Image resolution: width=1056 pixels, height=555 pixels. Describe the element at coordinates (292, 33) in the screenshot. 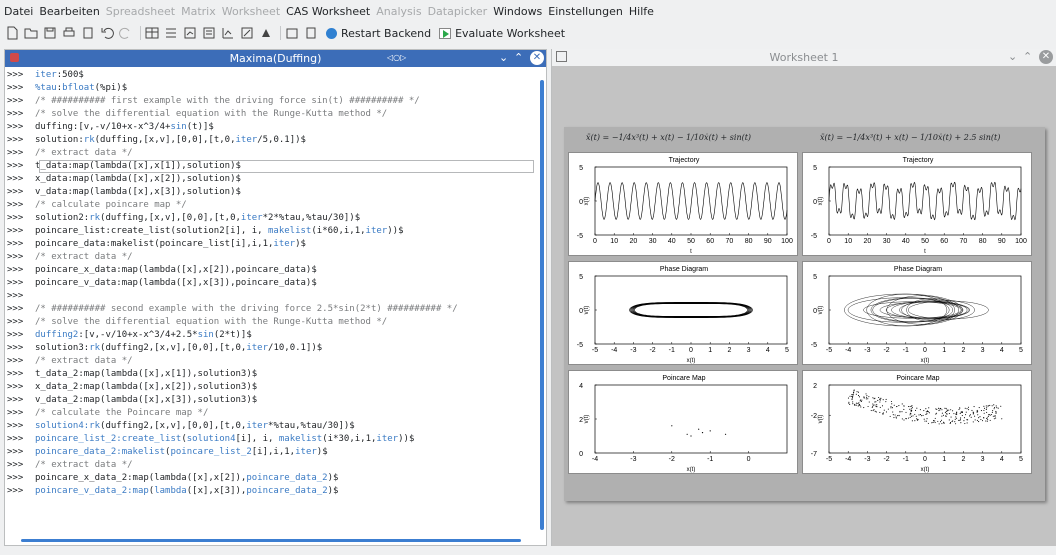

I see `folder-icon` at that location.